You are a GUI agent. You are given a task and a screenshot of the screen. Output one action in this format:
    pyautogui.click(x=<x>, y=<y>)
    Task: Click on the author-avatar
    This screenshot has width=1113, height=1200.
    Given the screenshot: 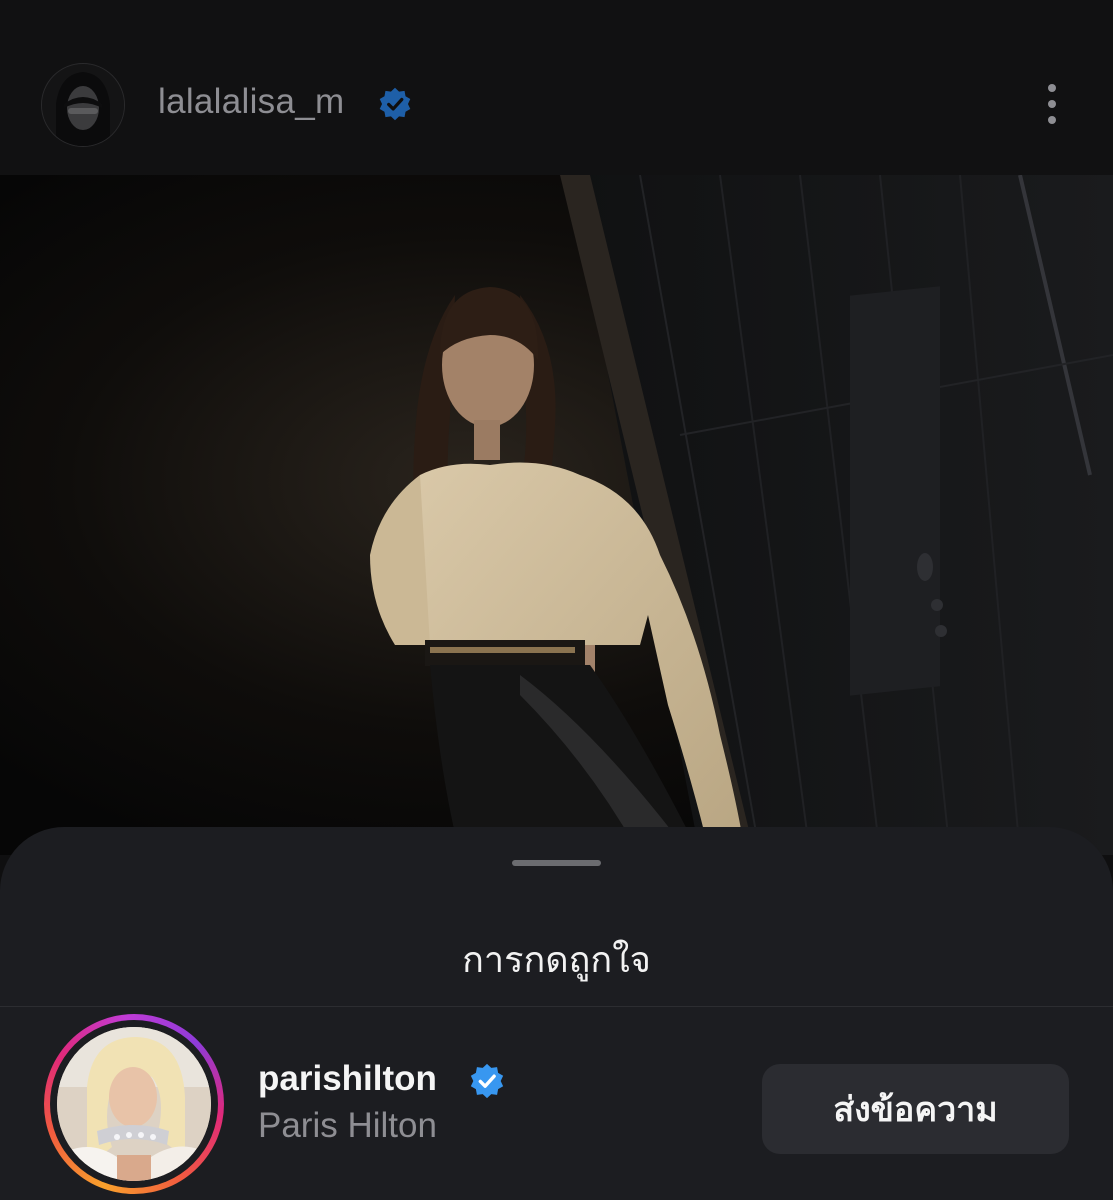 What is the action you would take?
    pyautogui.click(x=83, y=105)
    